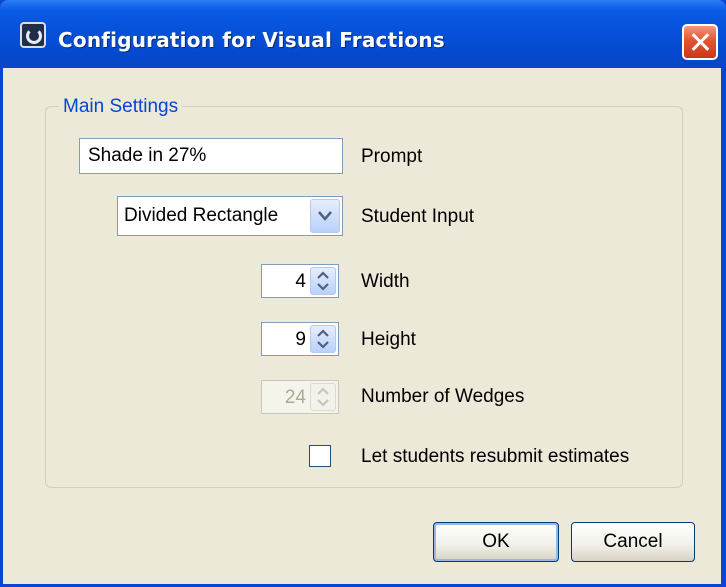 This screenshot has height=587, width=726. What do you see at coordinates (211, 156) in the screenshot?
I see `prompt-input` at bounding box center [211, 156].